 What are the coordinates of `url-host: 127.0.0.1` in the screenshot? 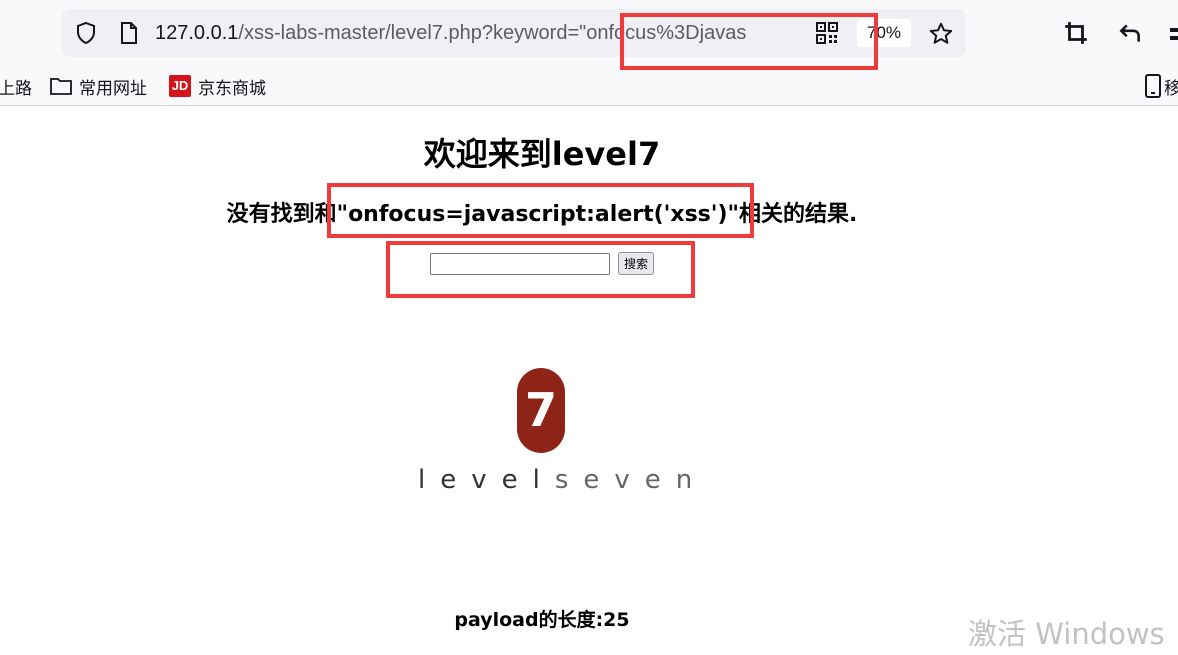 It's located at (197, 33).